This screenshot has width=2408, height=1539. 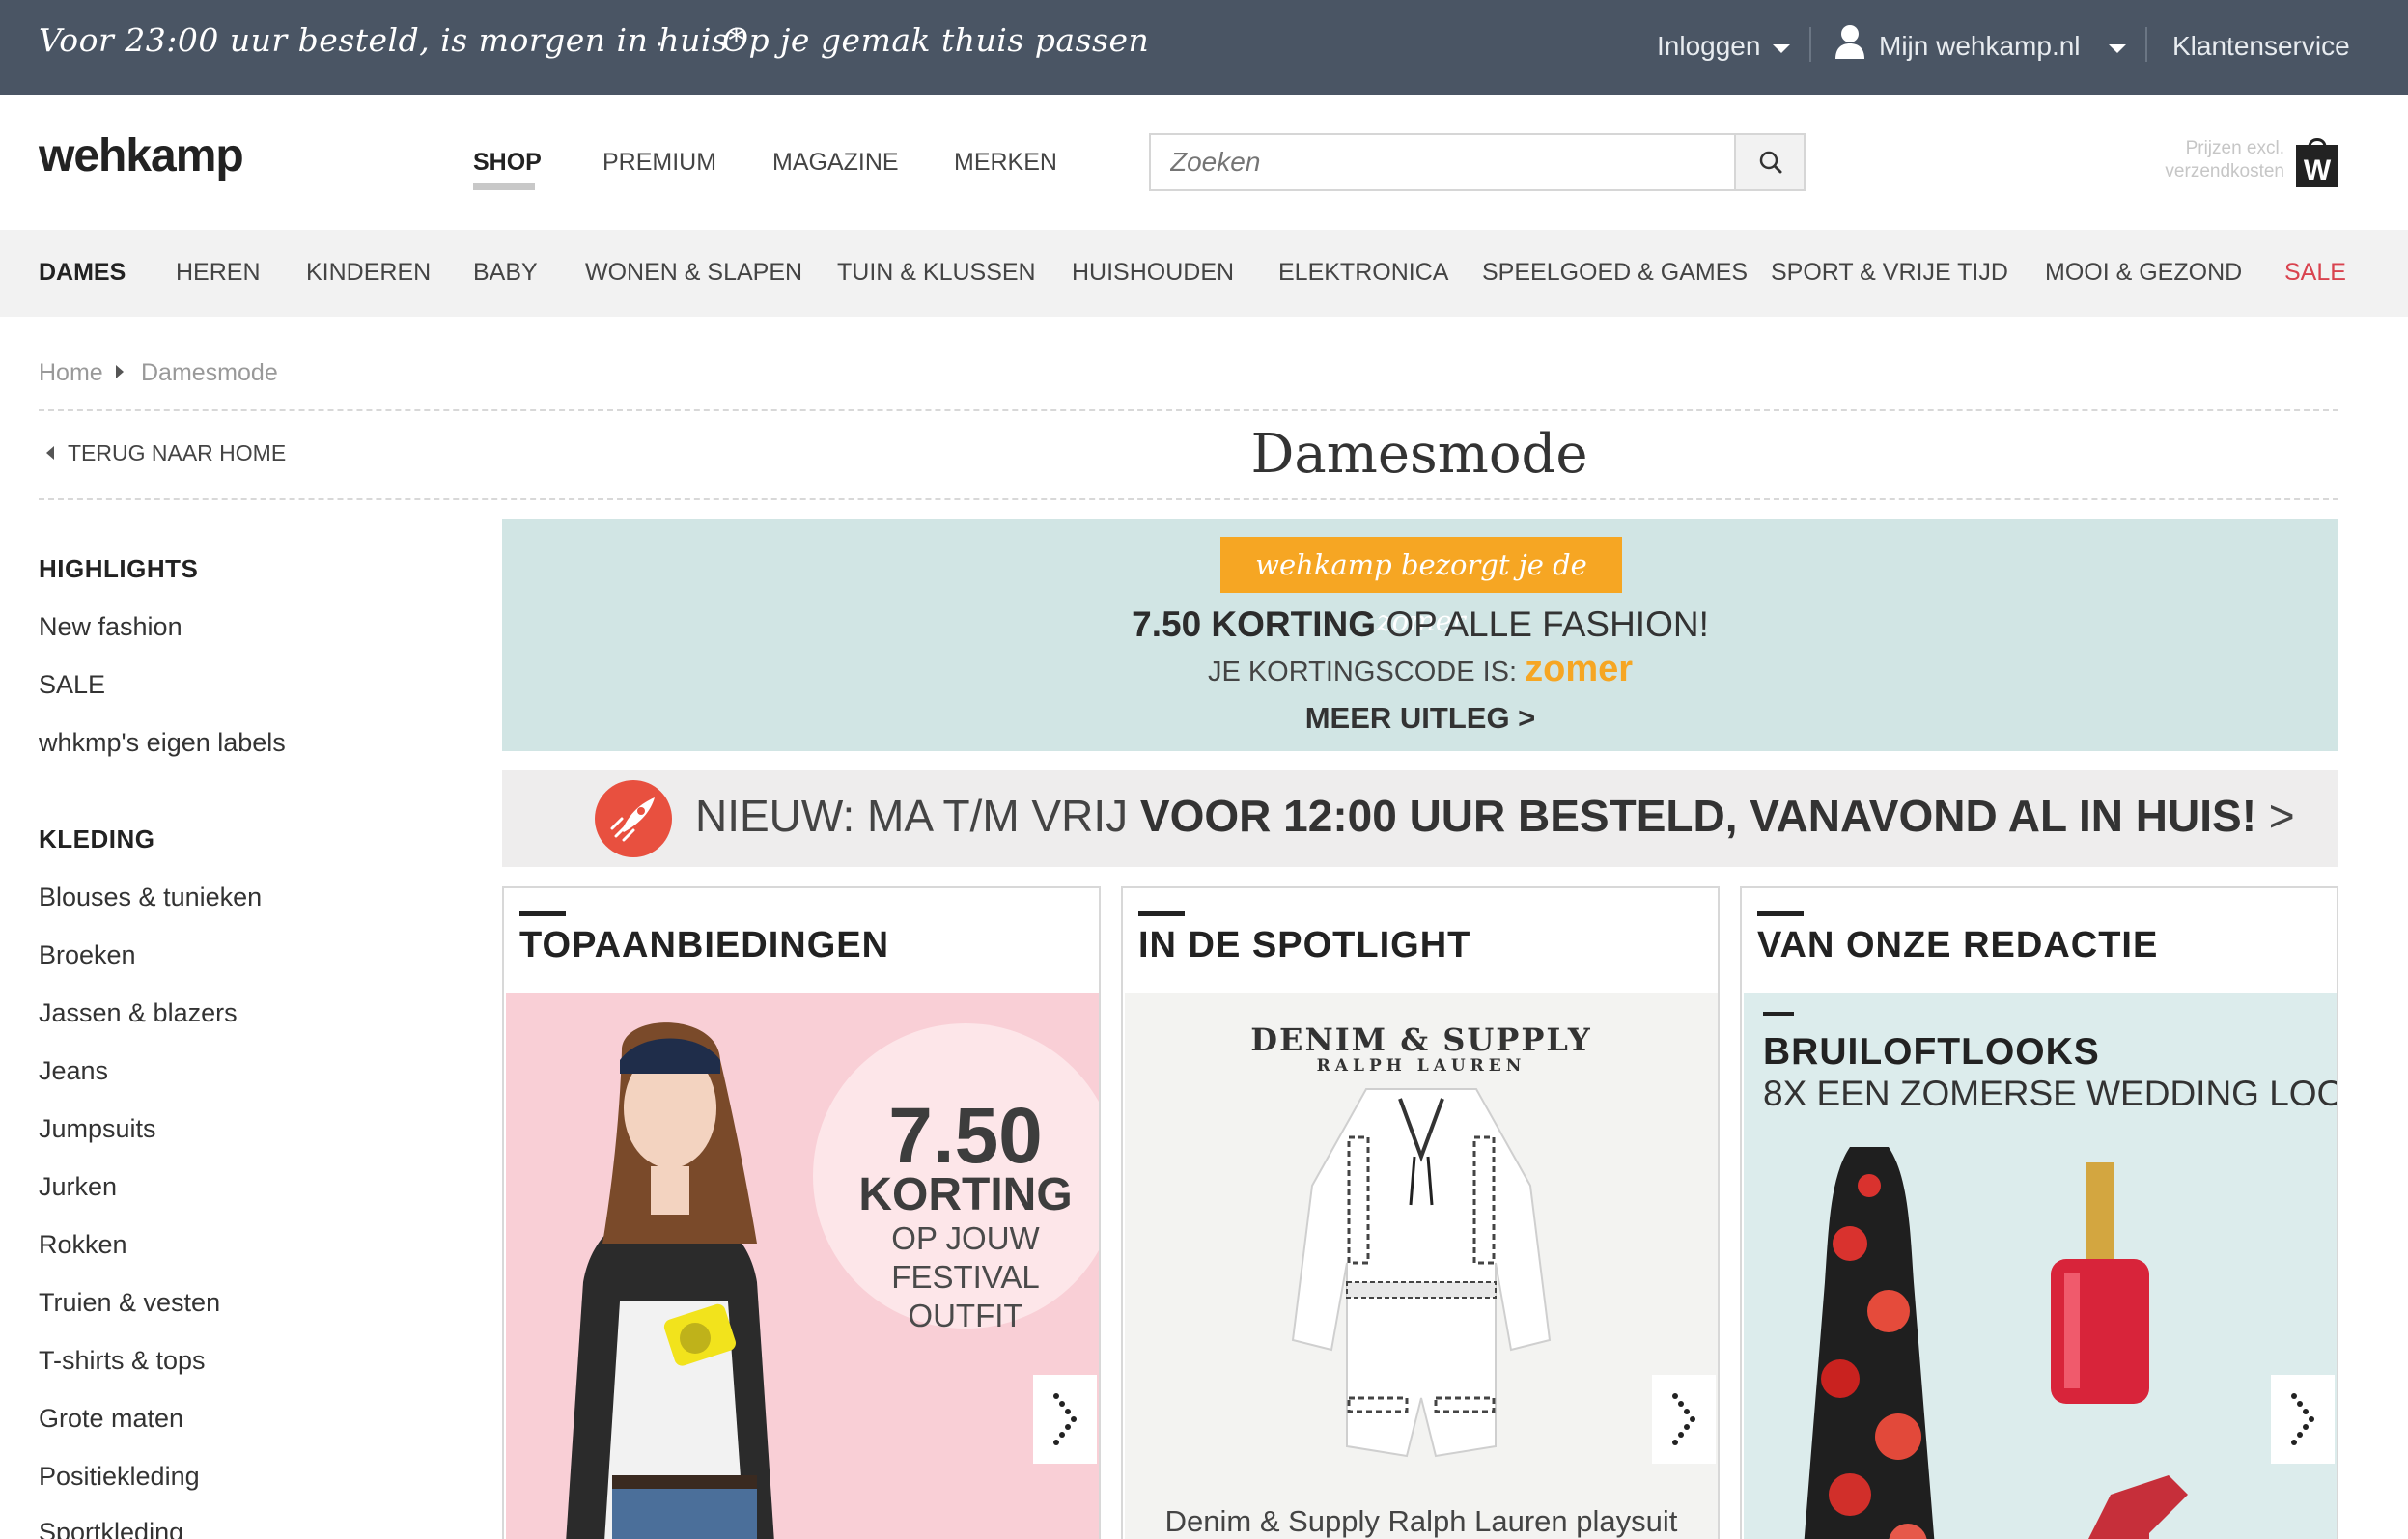 I want to click on product-caption: Denim & Supply Ralph Lauren playsuit, so click(x=1422, y=1522).